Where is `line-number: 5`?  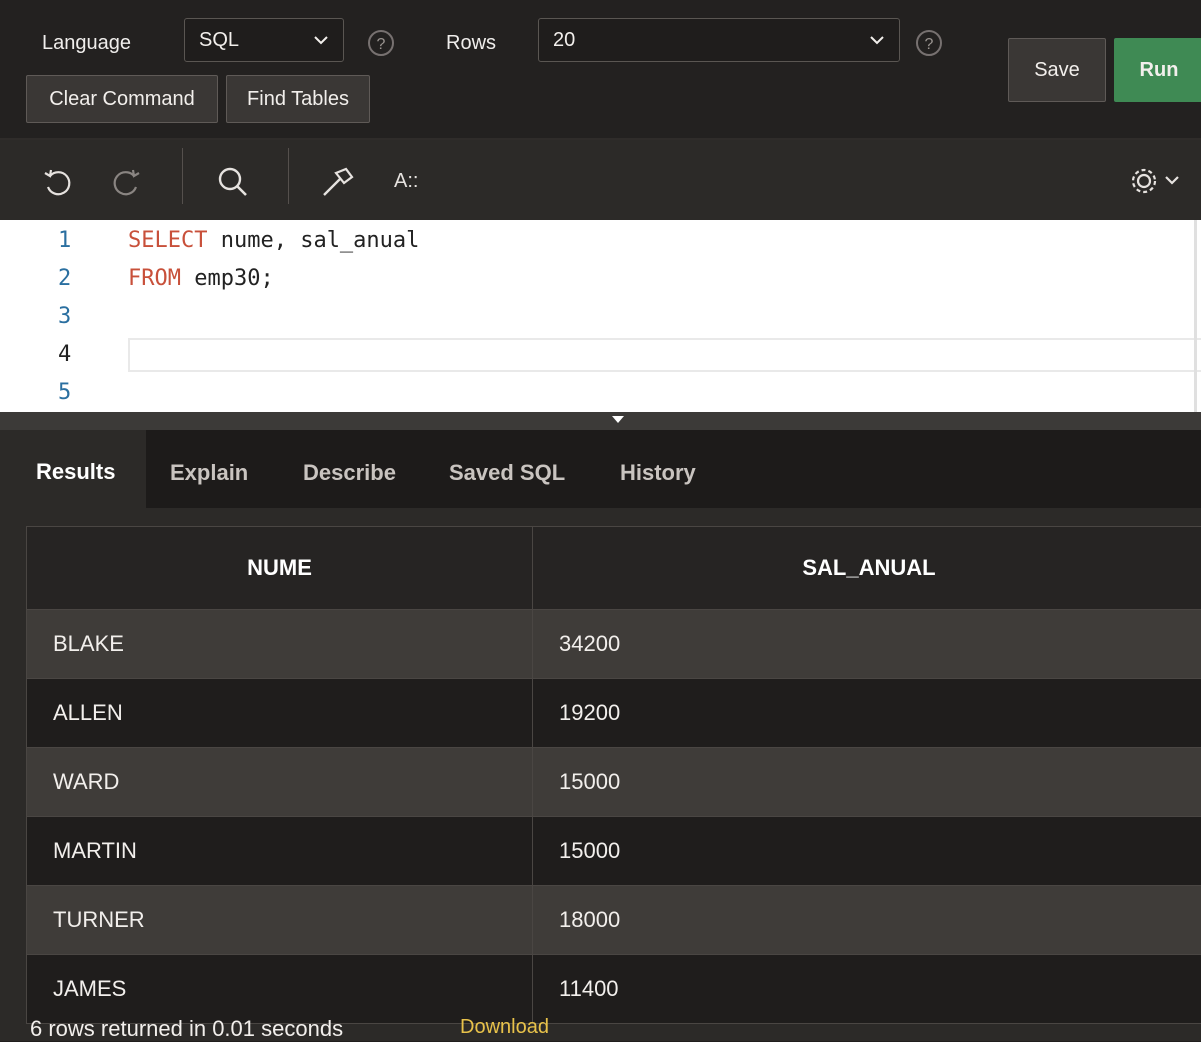 line-number: 5 is located at coordinates (73, 392).